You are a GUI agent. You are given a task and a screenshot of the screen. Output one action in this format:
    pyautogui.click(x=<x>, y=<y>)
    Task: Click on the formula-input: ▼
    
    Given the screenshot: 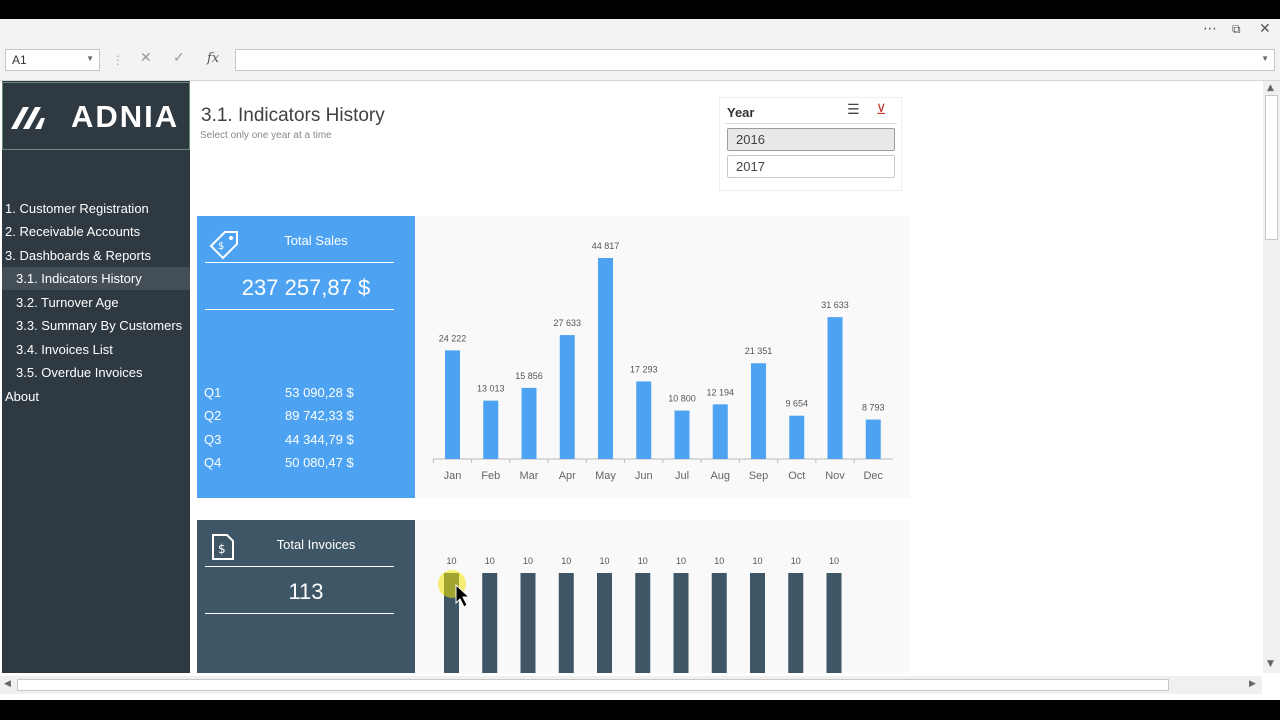 What is the action you would take?
    pyautogui.click(x=755, y=60)
    